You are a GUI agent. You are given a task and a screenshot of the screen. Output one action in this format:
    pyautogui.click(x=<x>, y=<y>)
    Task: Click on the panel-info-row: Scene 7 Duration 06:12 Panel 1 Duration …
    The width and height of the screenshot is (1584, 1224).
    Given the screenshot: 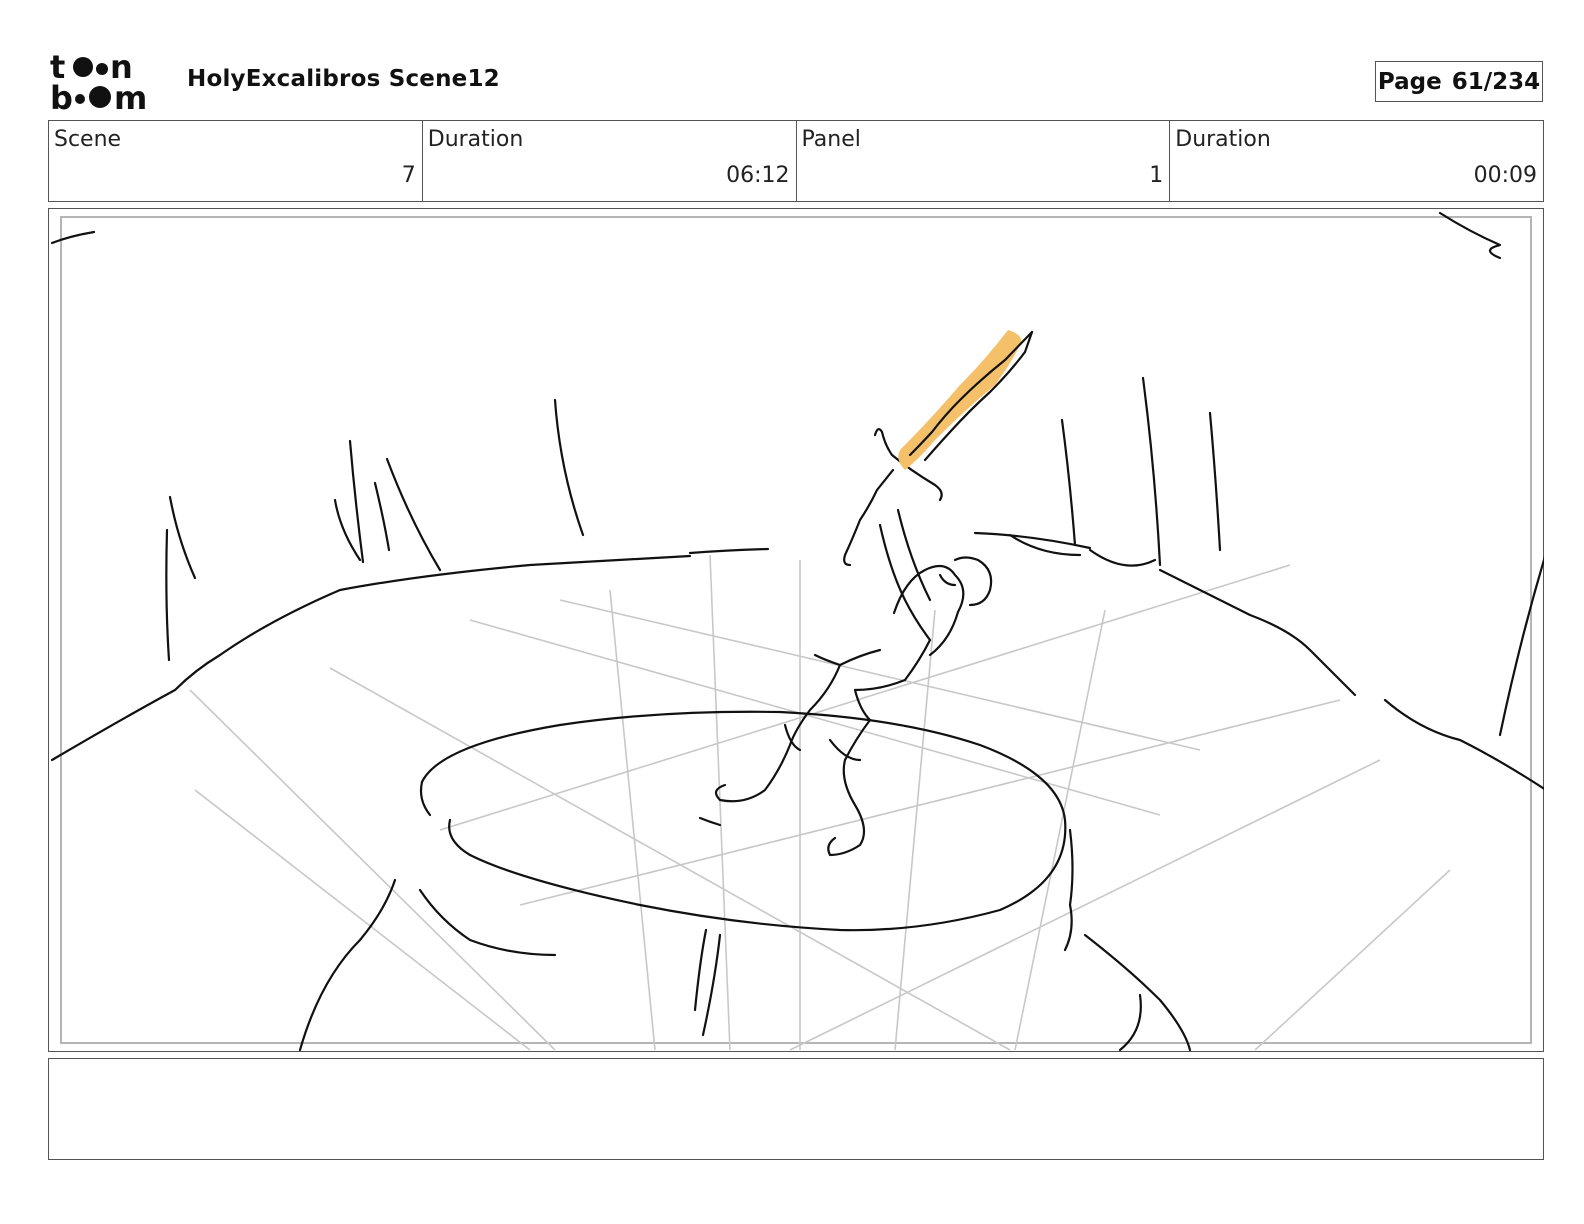 What is the action you would take?
    pyautogui.click(x=796, y=161)
    